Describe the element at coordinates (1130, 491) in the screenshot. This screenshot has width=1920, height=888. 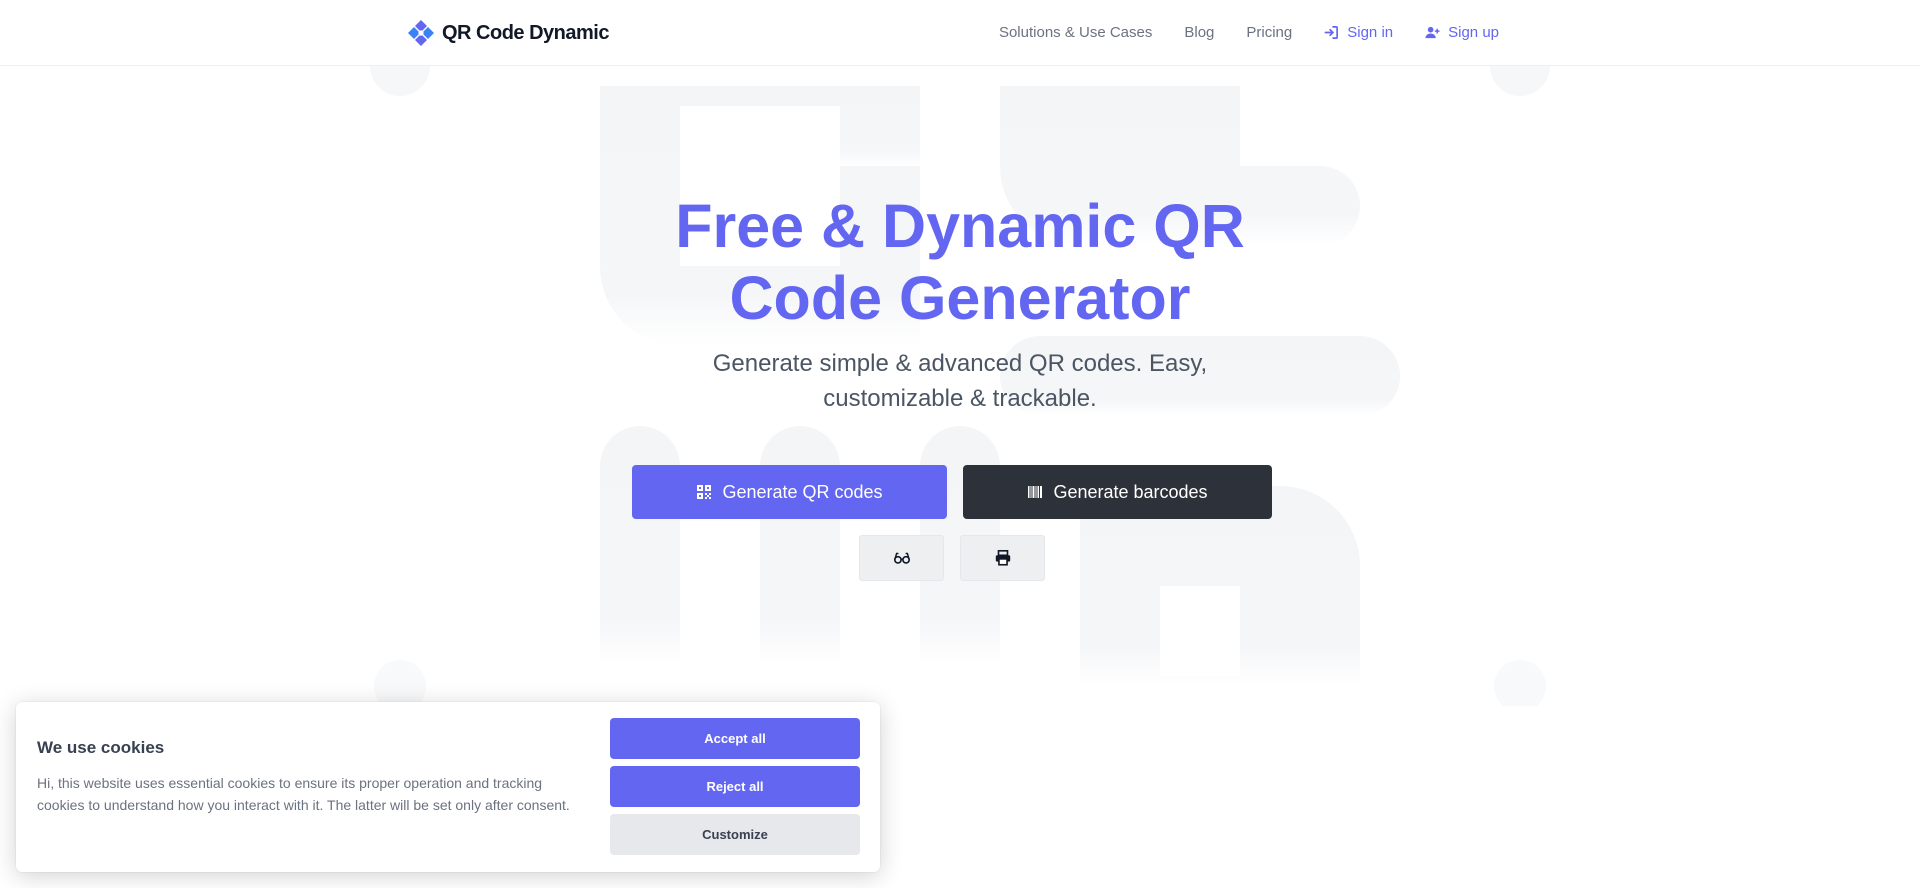
I see `generate-barcodes-label: Generate barcodes` at that location.